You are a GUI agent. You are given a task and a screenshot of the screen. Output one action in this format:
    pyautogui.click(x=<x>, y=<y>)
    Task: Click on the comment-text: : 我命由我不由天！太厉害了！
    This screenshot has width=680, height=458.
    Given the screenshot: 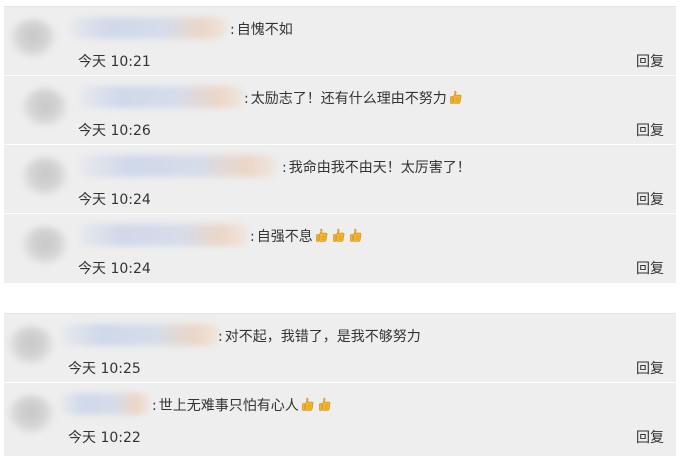 What is the action you would take?
    pyautogui.click(x=376, y=168)
    